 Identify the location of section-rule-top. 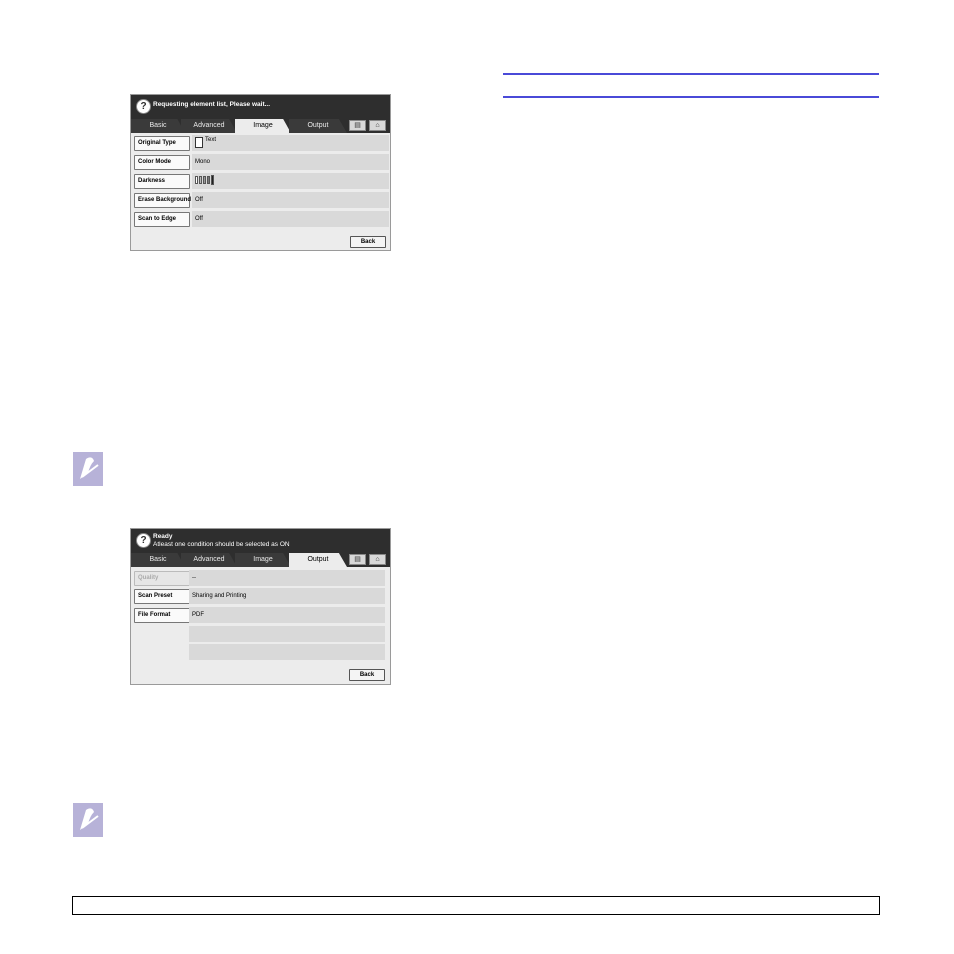
(691, 74).